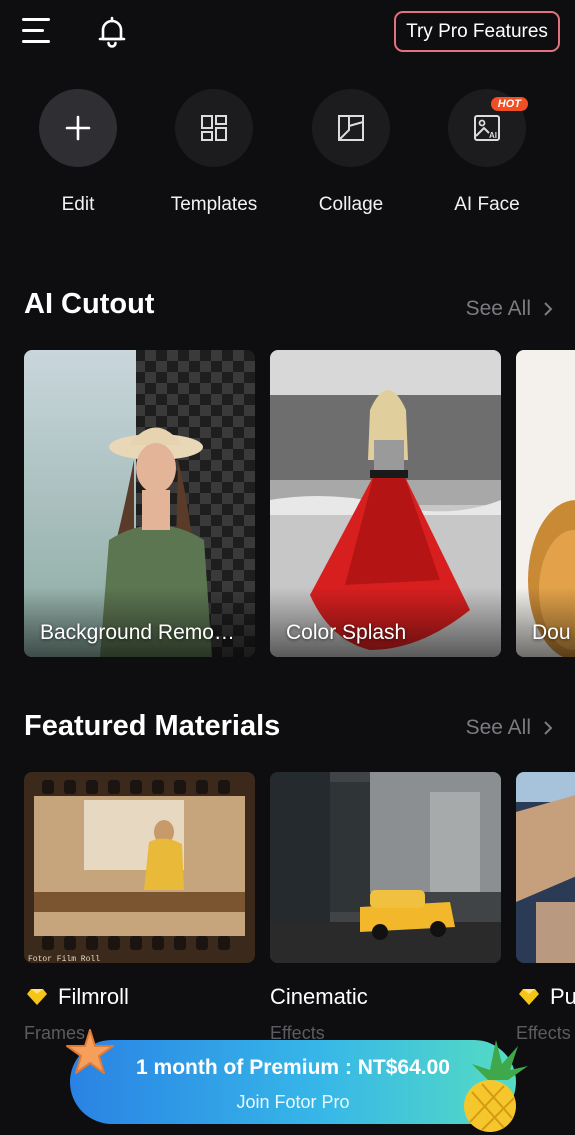 This screenshot has width=575, height=1135. I want to click on hot-badge: HOT, so click(509, 104).